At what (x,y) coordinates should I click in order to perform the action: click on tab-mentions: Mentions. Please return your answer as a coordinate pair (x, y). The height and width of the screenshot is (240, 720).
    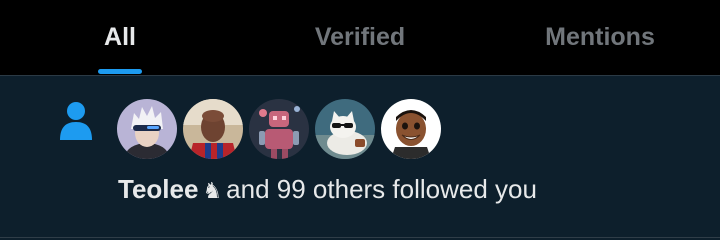
    Looking at the image, I should click on (600, 37).